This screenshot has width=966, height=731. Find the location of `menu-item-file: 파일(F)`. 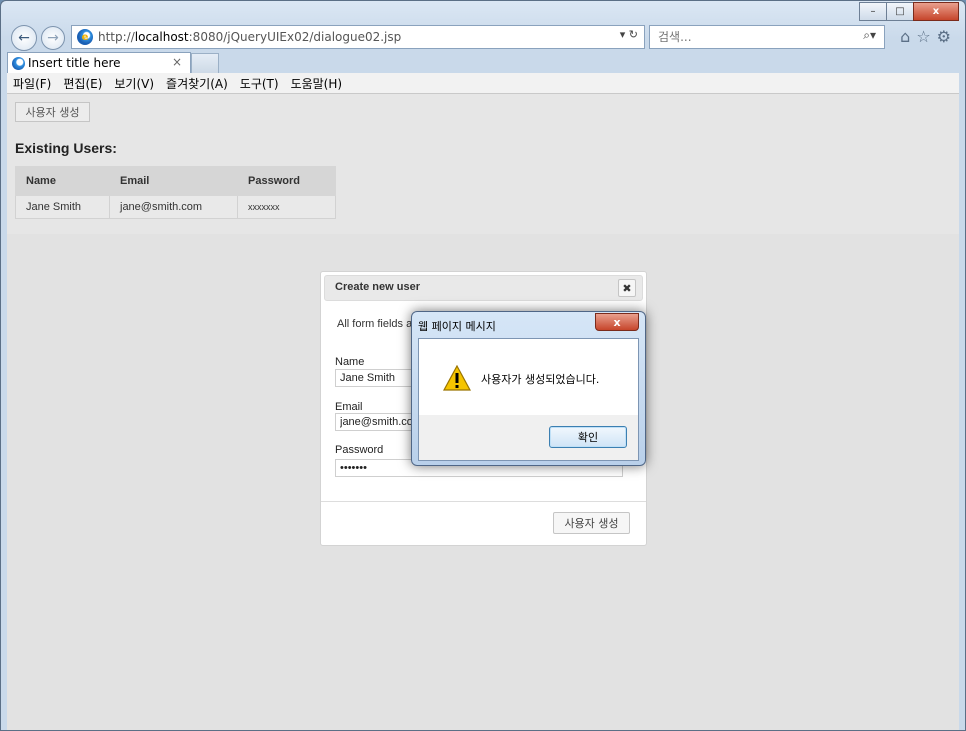

menu-item-file: 파일(F) is located at coordinates (32, 83).